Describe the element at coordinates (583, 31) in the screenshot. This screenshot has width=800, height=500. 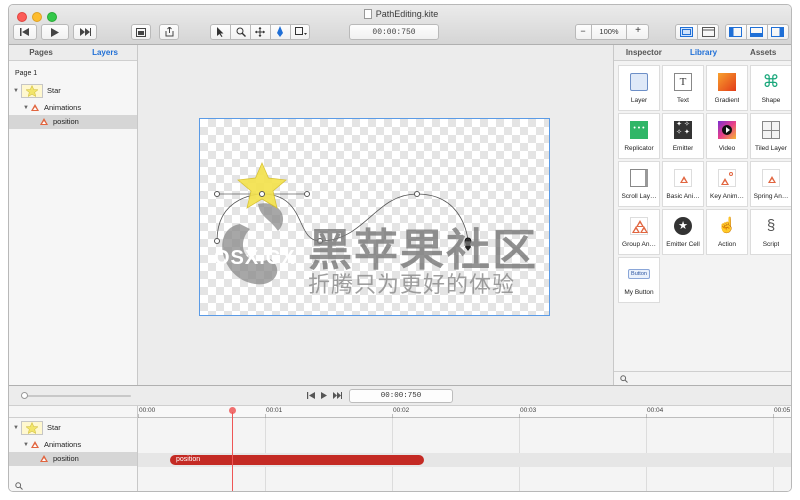
I see `zoom-out-button: −` at that location.